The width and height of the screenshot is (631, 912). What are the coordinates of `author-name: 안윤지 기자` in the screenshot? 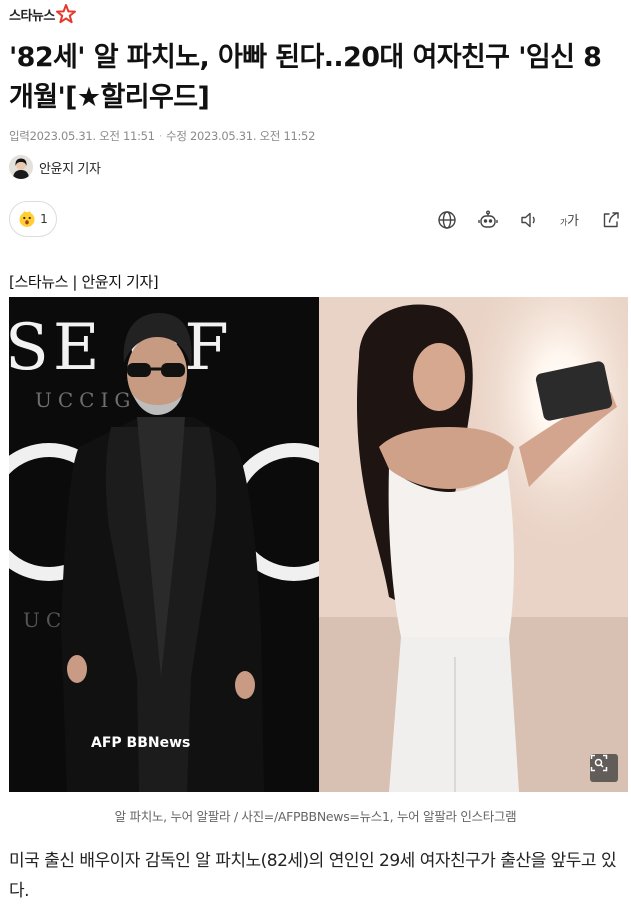 It's located at (70, 167).